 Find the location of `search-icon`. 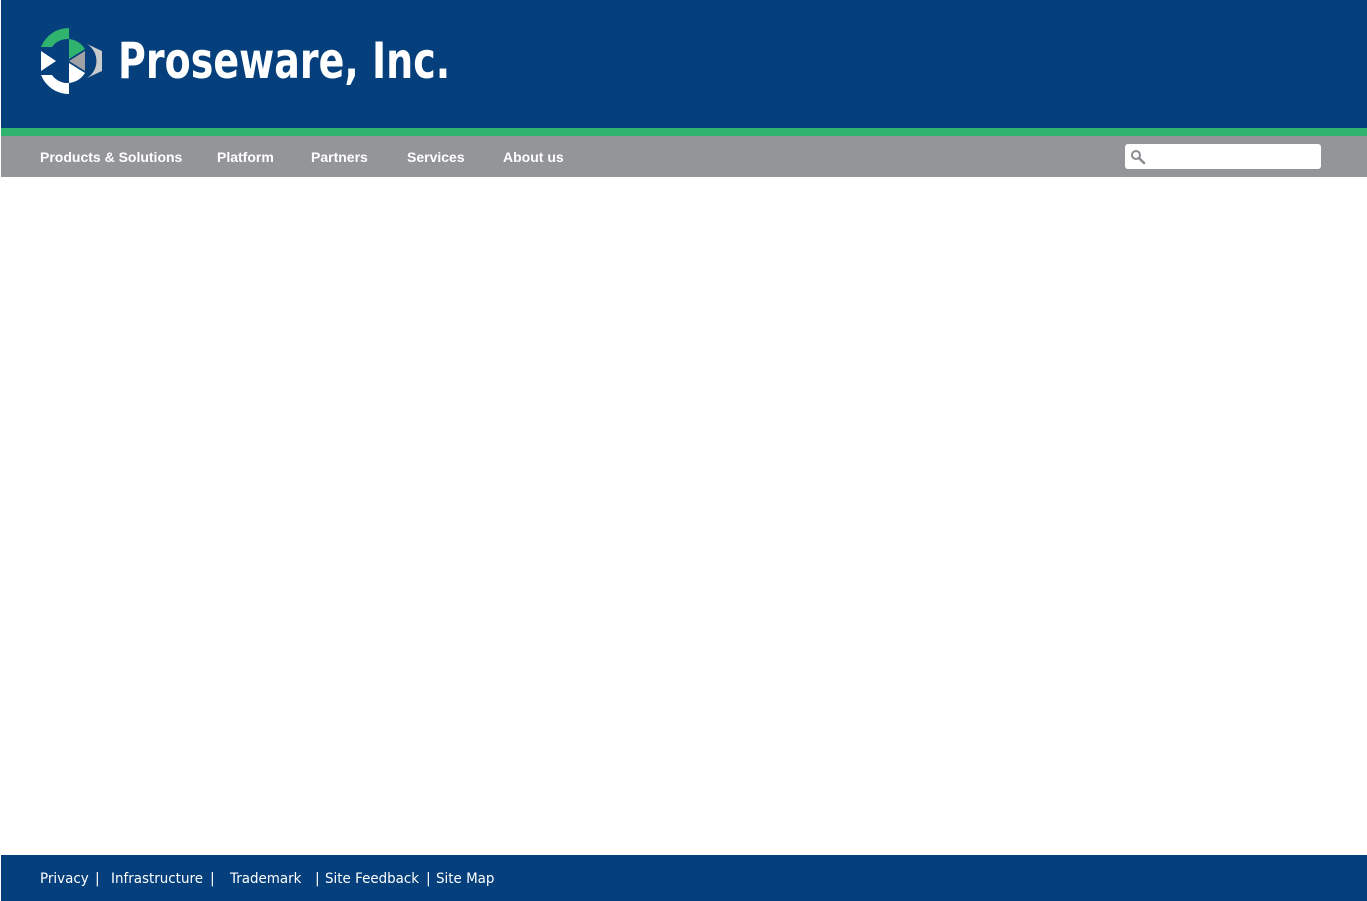

search-icon is located at coordinates (1138, 157).